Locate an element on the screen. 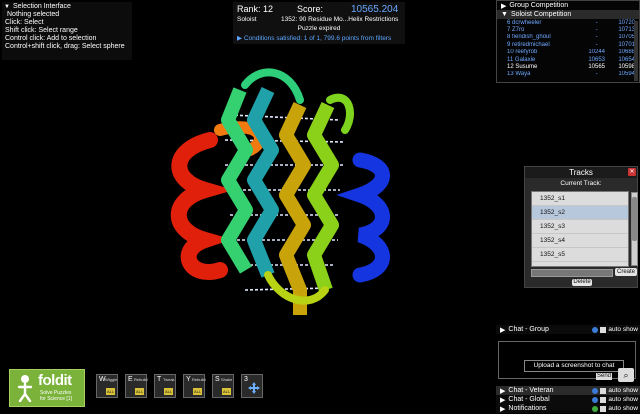 This screenshot has width=640, height=414. leaderboard-scrollbar is located at coordinates (636, 51).